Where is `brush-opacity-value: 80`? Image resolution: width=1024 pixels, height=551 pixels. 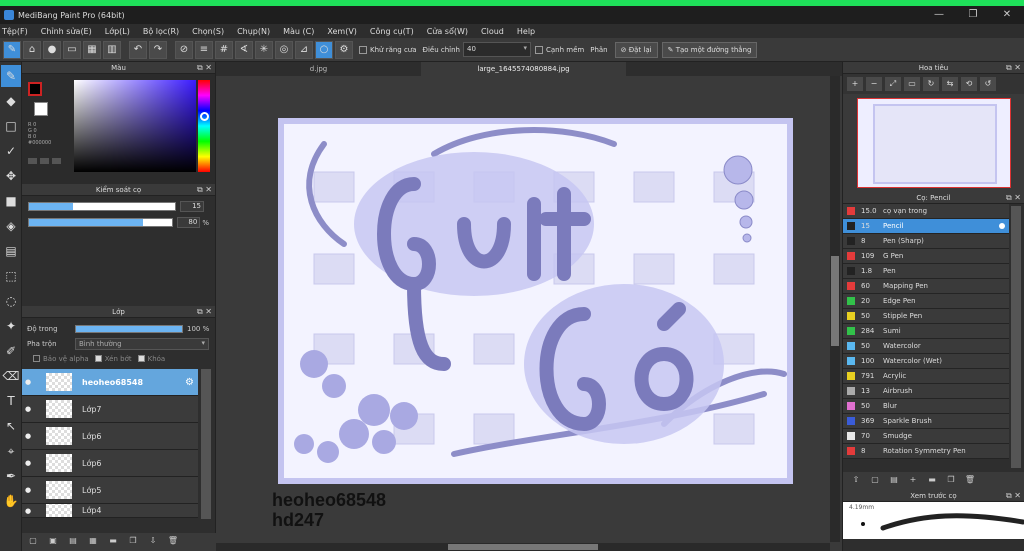
brush-opacity-value: 80 is located at coordinates (188, 222).